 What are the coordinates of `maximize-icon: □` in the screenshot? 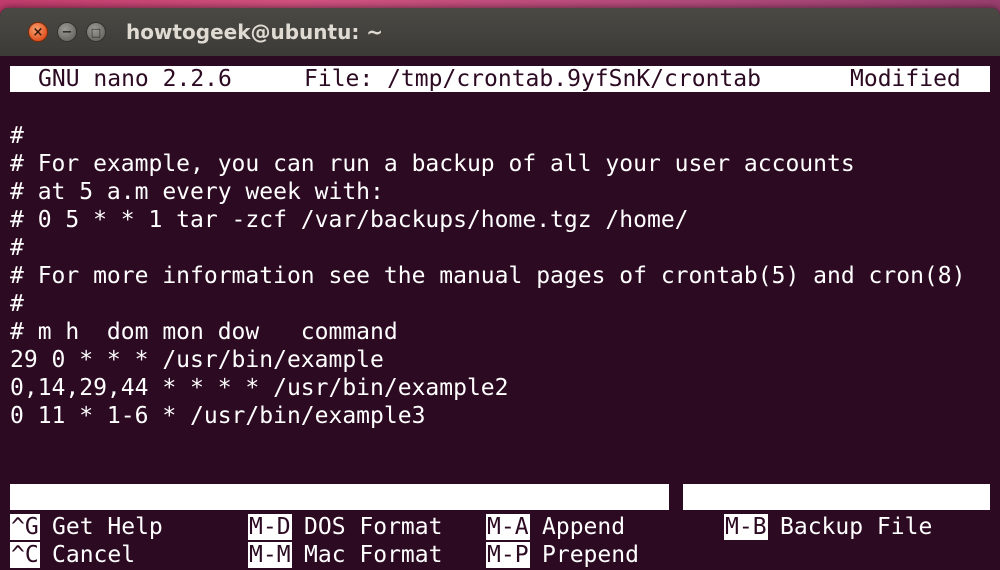 It's located at (96, 32).